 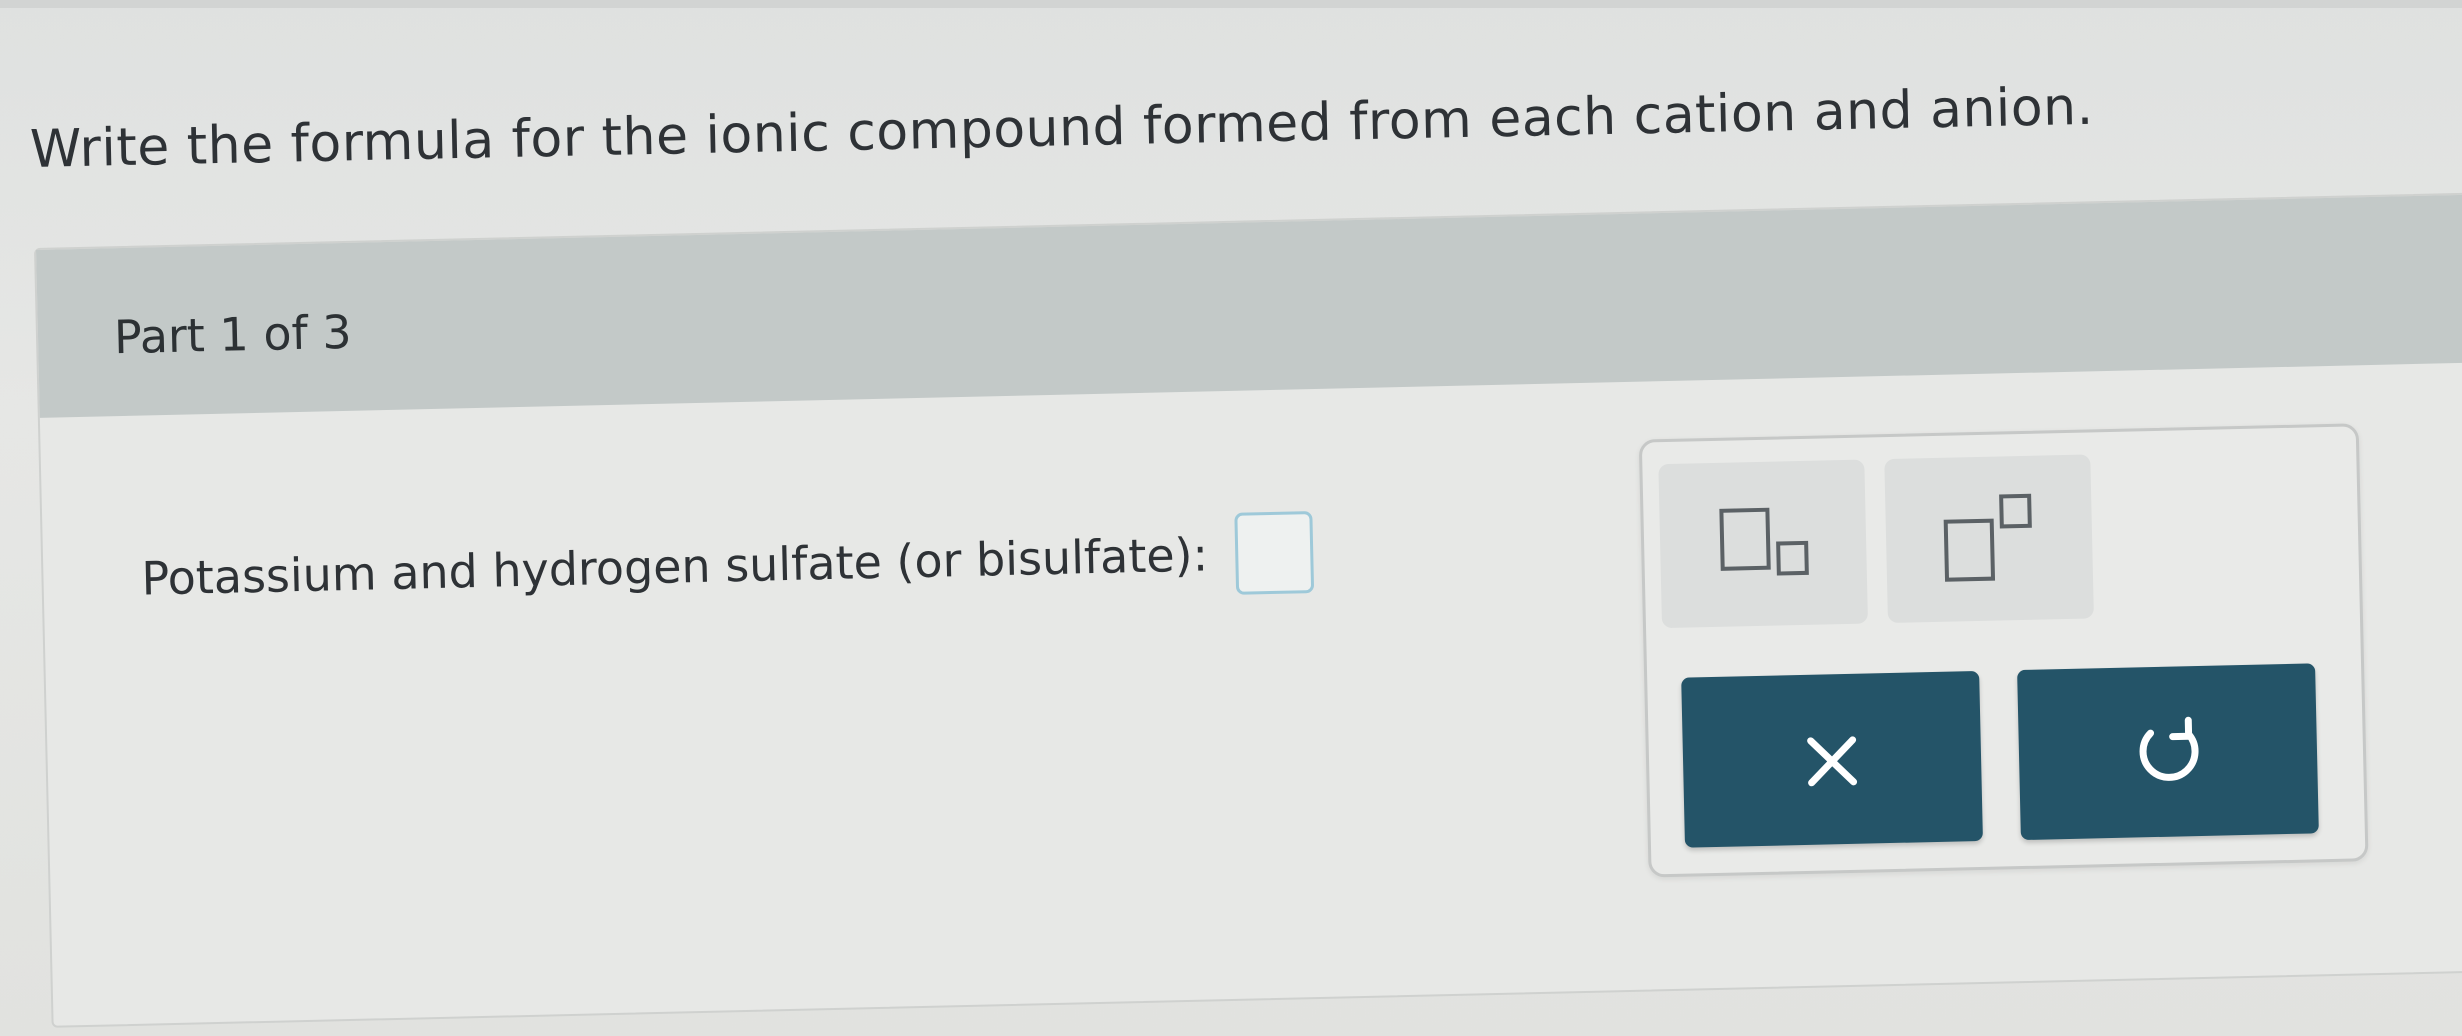 I want to click on undo-icon, so click(x=2169, y=748).